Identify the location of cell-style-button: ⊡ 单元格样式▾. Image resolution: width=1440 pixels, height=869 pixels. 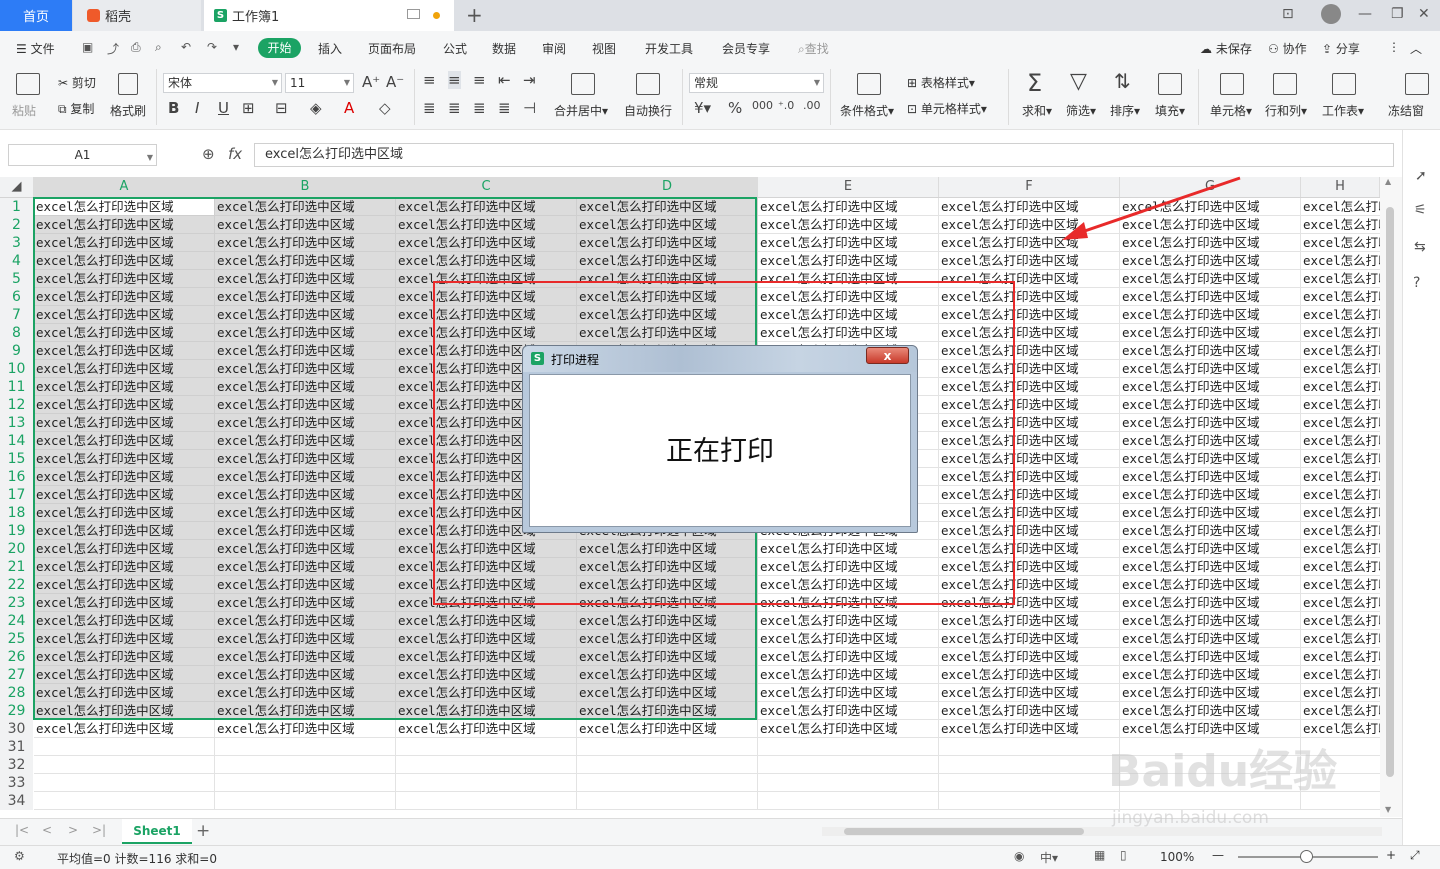
(947, 108).